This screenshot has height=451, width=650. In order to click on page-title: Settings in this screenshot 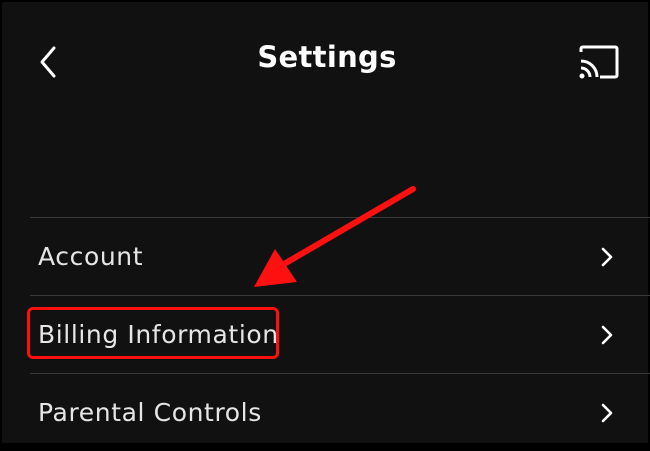, I will do `click(327, 57)`.